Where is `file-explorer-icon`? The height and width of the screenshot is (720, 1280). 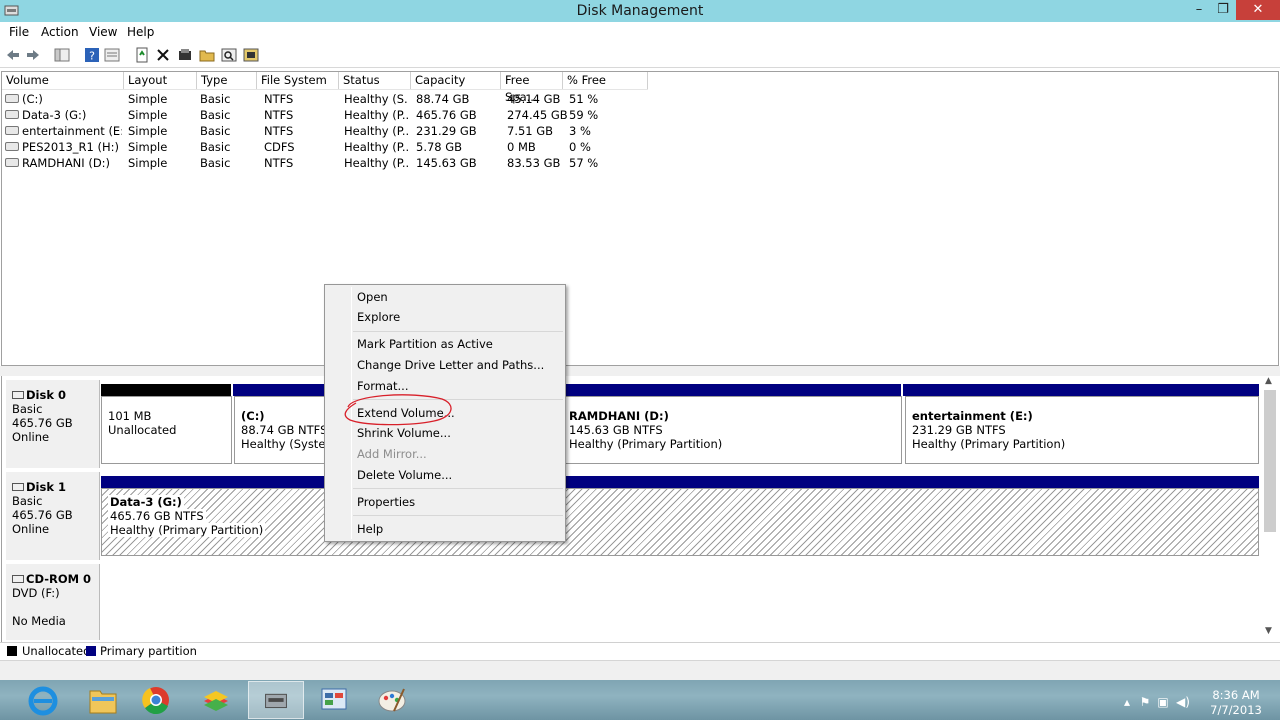
file-explorer-icon is located at coordinates (102, 700).